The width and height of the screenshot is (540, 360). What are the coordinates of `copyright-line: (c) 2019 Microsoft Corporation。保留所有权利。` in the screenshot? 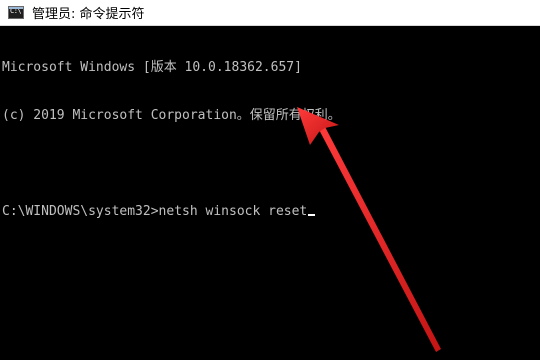 It's located at (171, 115).